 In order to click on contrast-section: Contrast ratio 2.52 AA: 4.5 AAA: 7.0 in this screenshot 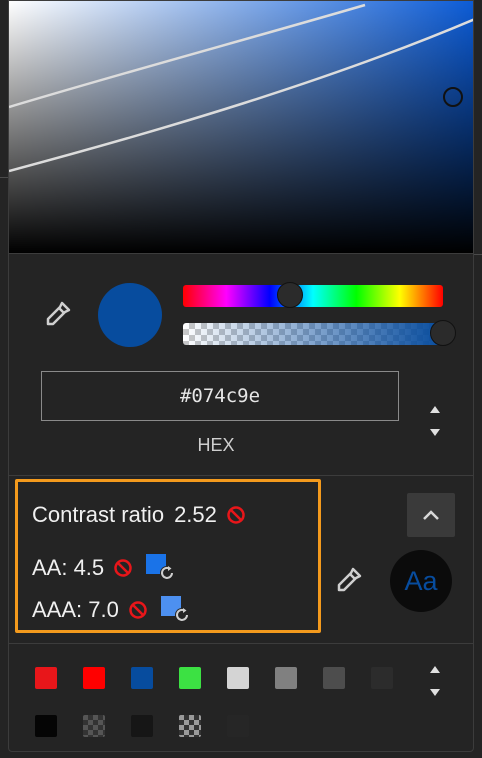, I will do `click(168, 556)`.